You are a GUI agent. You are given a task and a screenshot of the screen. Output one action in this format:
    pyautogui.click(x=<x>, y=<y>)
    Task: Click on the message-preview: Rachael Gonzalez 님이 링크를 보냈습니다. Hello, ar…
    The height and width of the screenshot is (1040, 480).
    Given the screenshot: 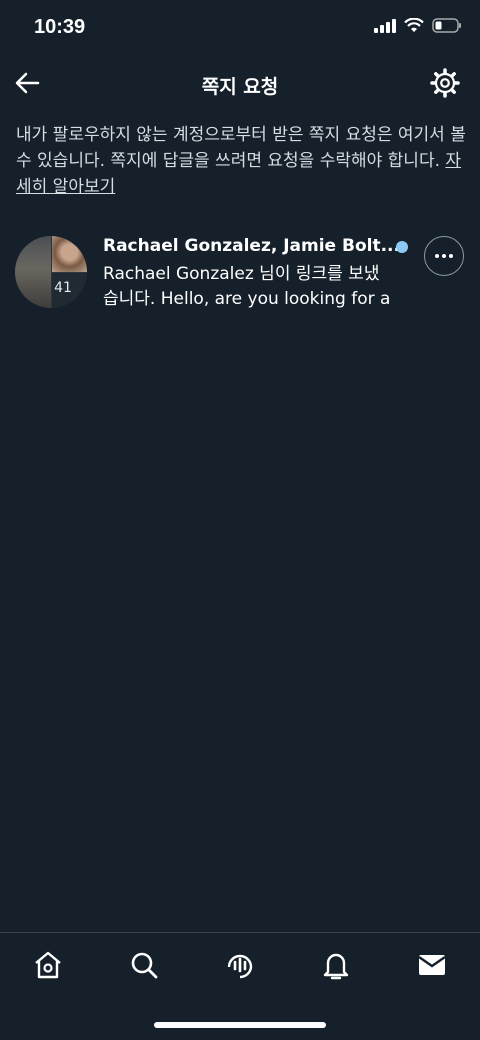 What is the action you would take?
    pyautogui.click(x=247, y=286)
    